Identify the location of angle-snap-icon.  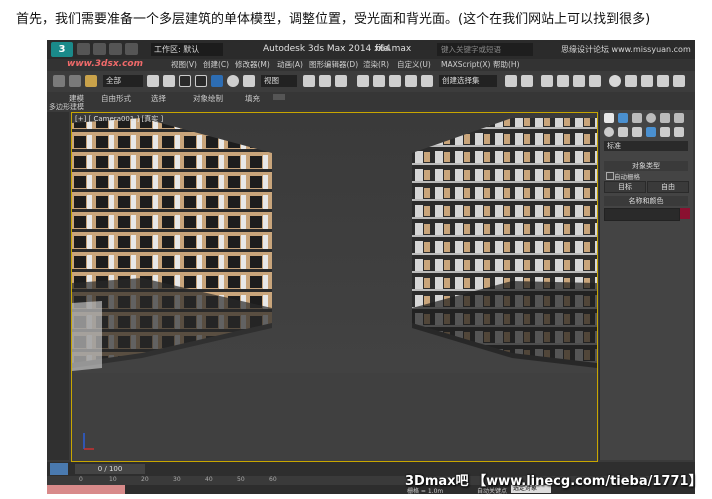
(379, 81).